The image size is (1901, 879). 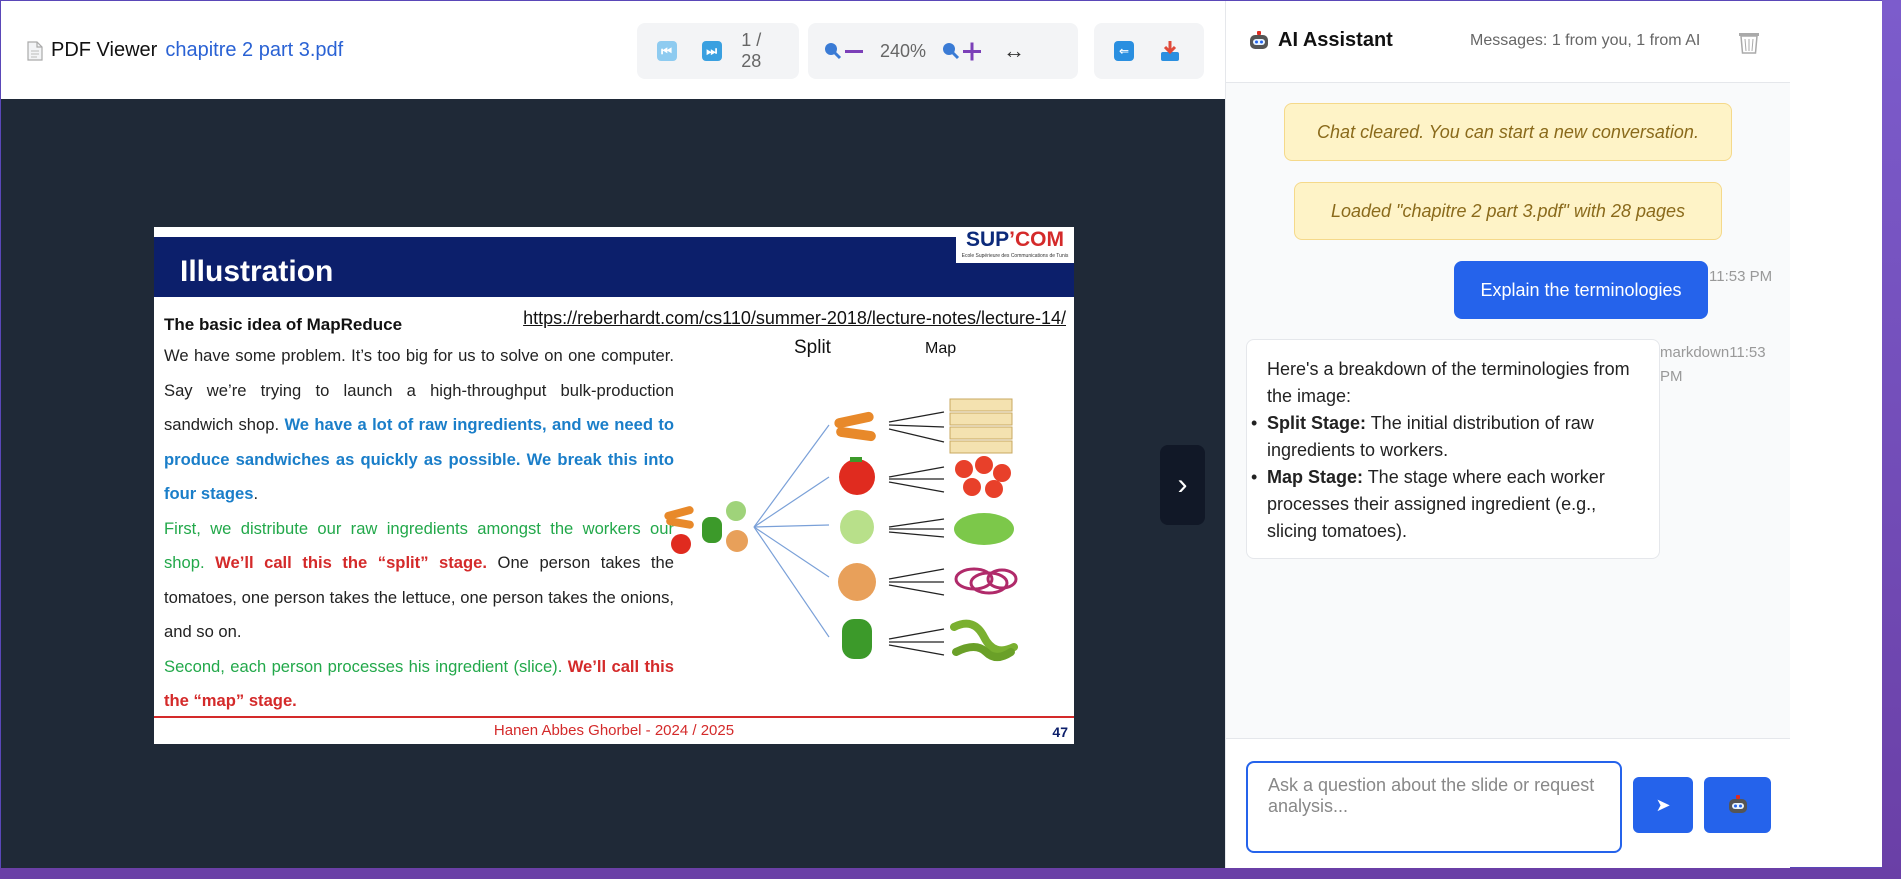 I want to click on chat-input-area: ➤, so click(x=1508, y=803).